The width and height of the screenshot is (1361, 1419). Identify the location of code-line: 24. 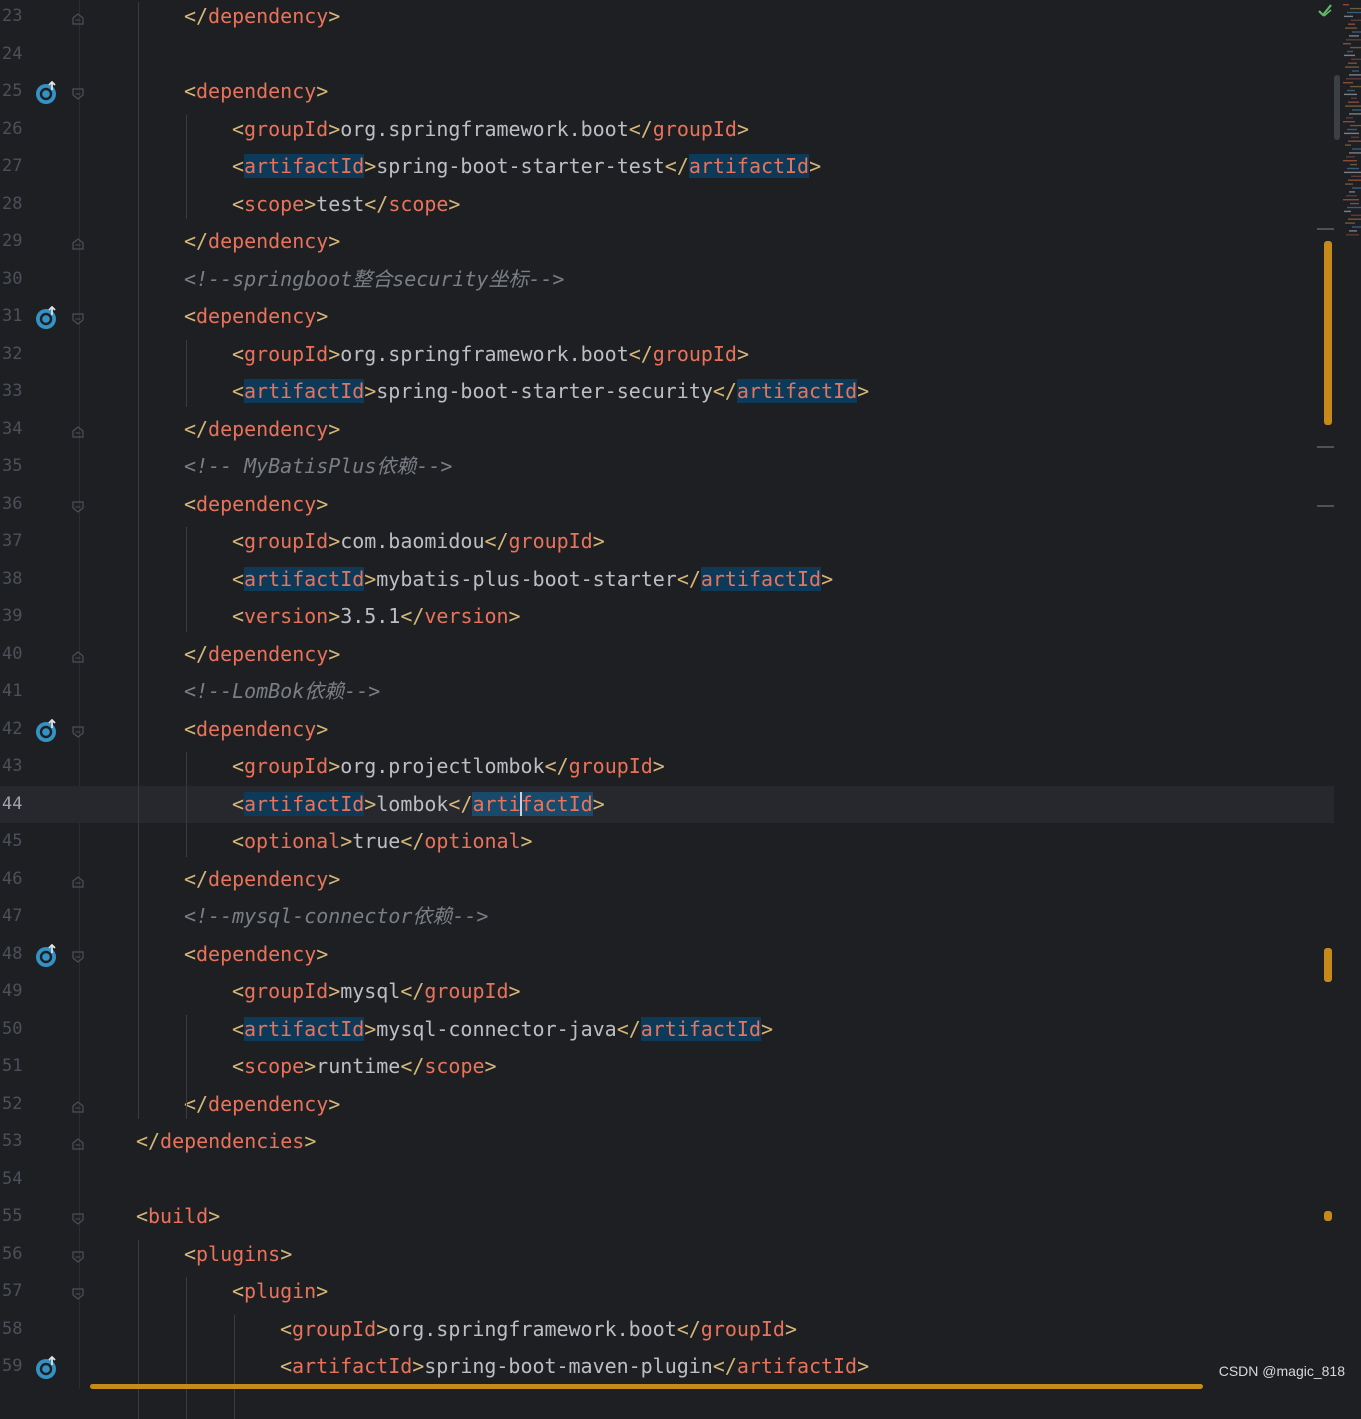
(667, 55).